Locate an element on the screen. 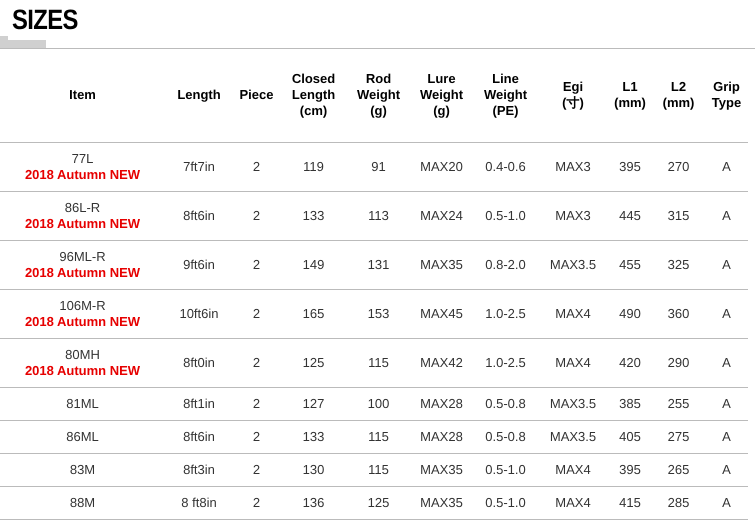  table-cell-text: 405 is located at coordinates (630, 436).